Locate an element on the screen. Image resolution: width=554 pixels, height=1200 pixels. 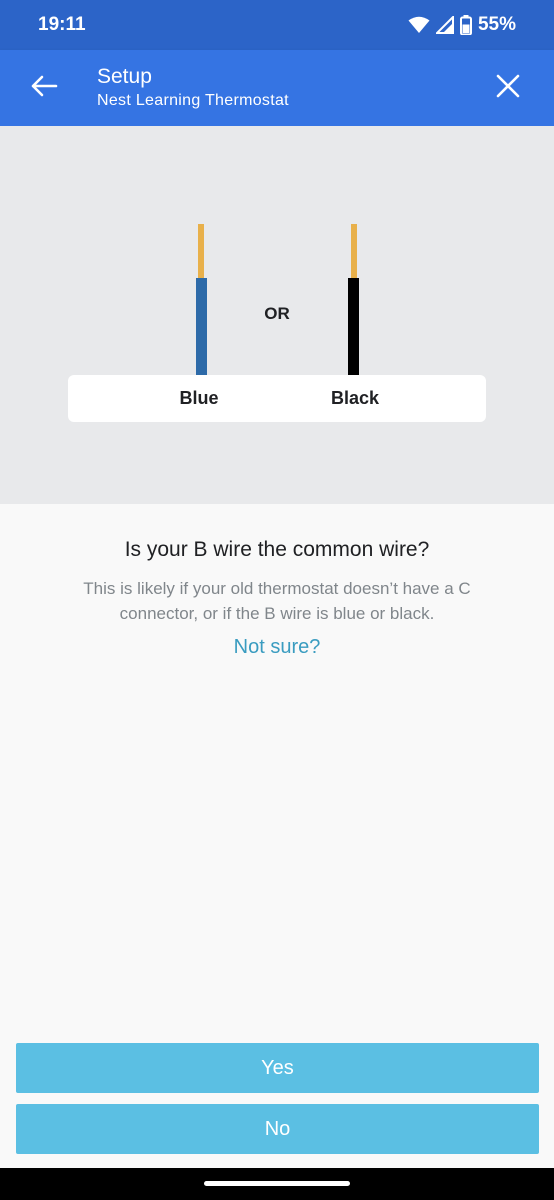
status-icons: 55% is located at coordinates (462, 25).